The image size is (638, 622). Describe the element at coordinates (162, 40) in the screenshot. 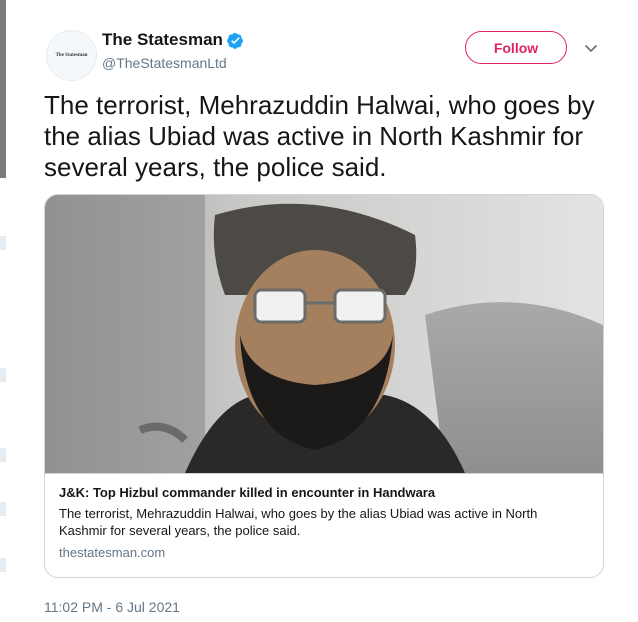

I see `author-display-name: The Statesman` at that location.